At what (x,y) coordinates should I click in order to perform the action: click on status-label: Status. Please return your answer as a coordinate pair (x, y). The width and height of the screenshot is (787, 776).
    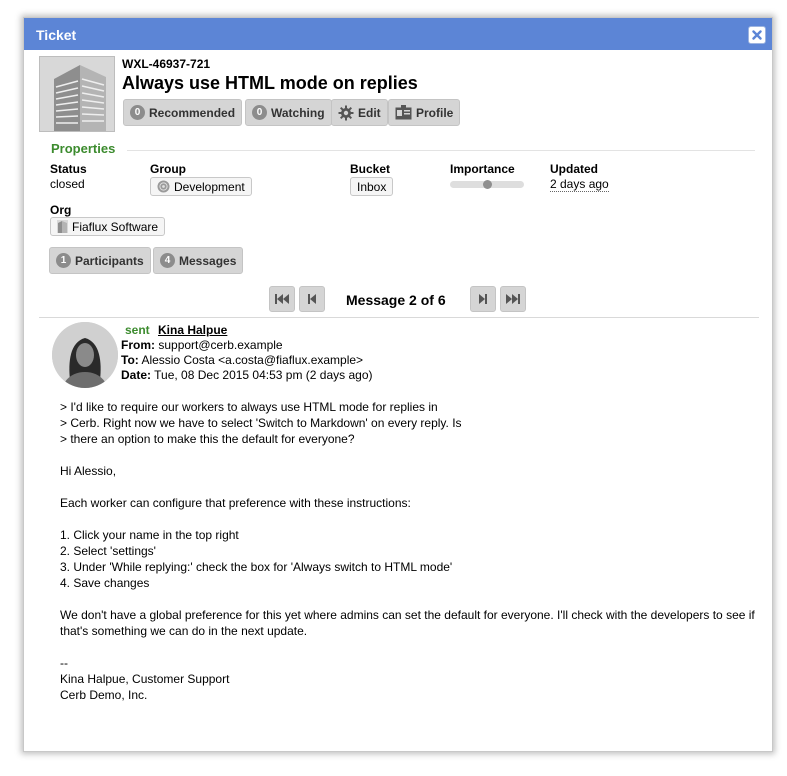
    Looking at the image, I should click on (68, 169).